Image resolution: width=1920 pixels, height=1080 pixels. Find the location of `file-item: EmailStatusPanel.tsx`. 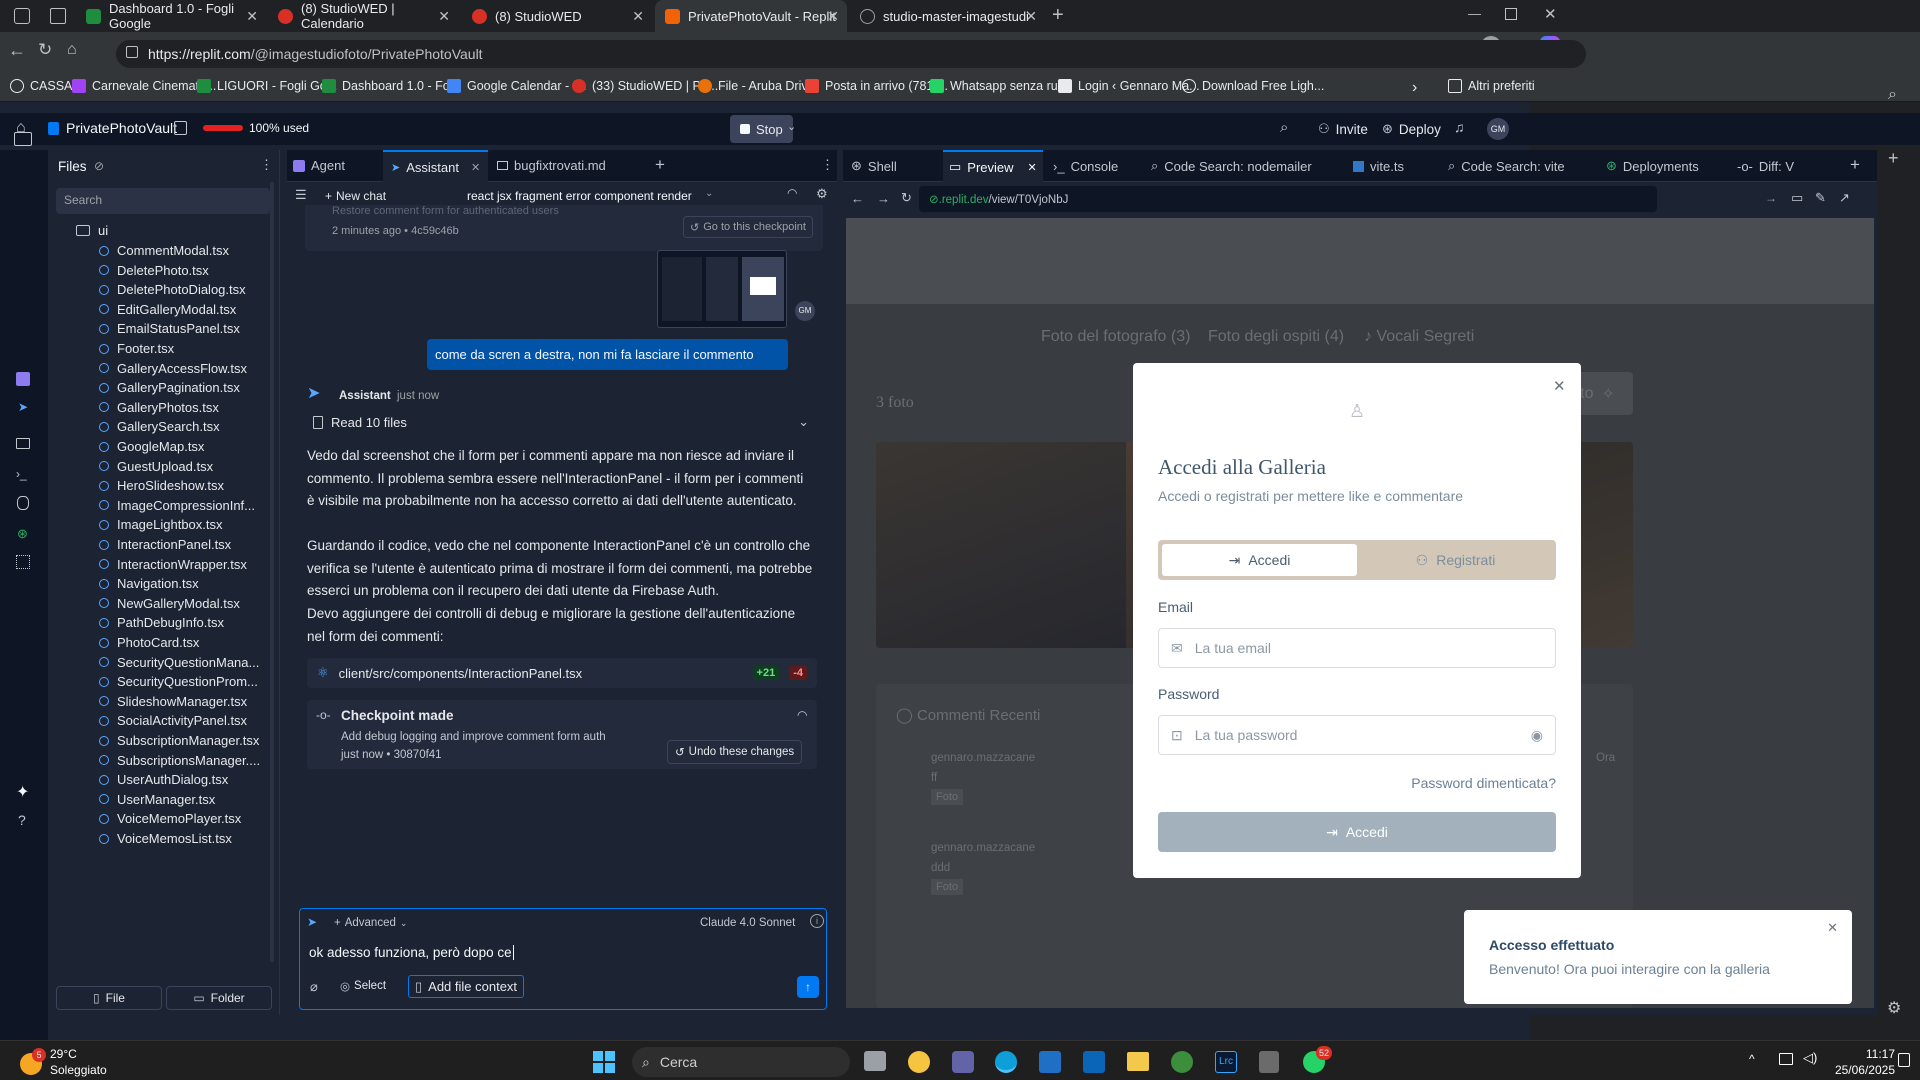

file-item: EmailStatusPanel.tsx is located at coordinates (169, 328).